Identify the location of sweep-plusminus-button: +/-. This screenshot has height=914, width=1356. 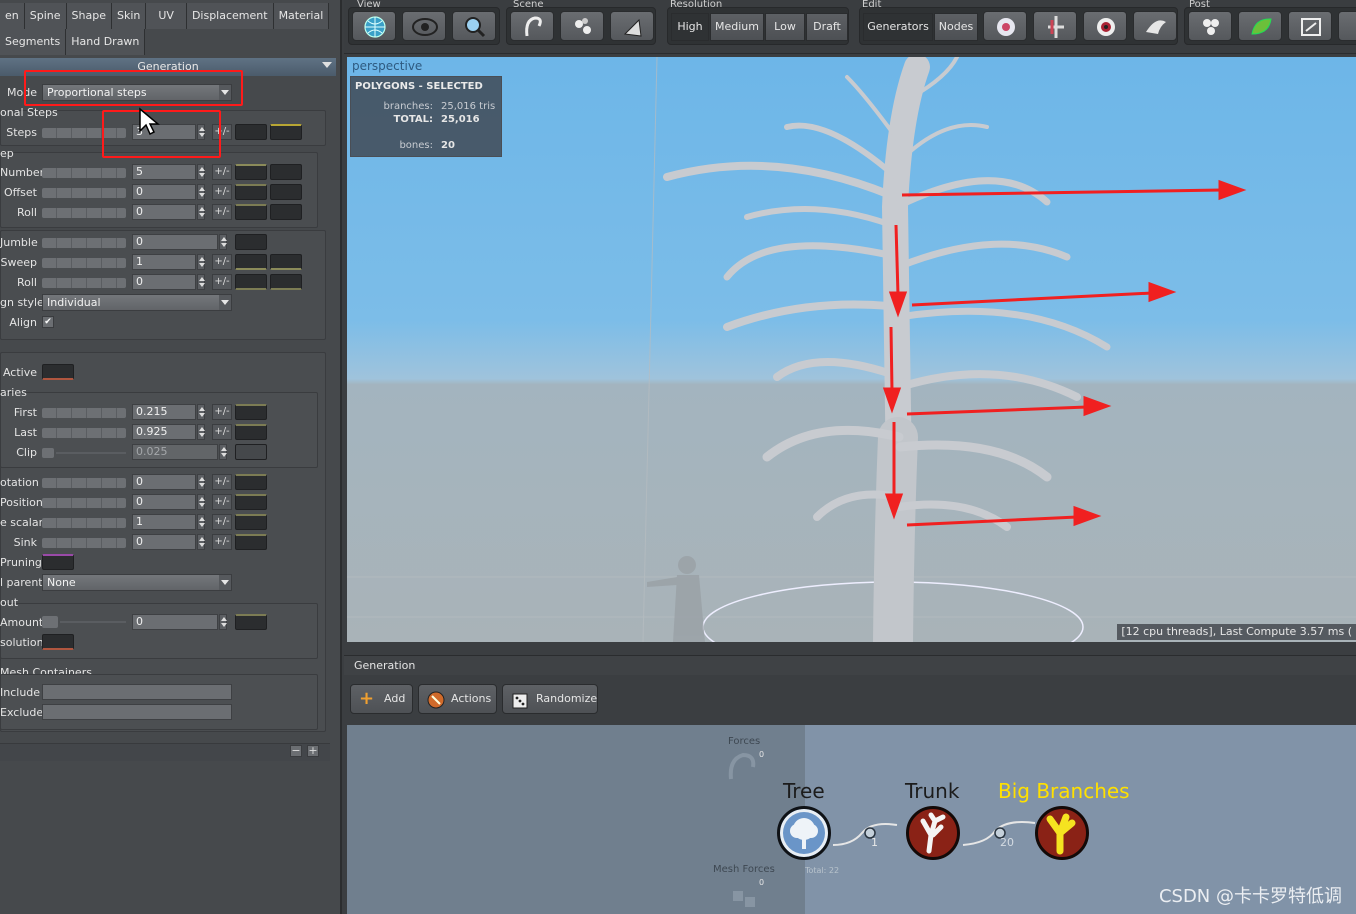
(222, 262).